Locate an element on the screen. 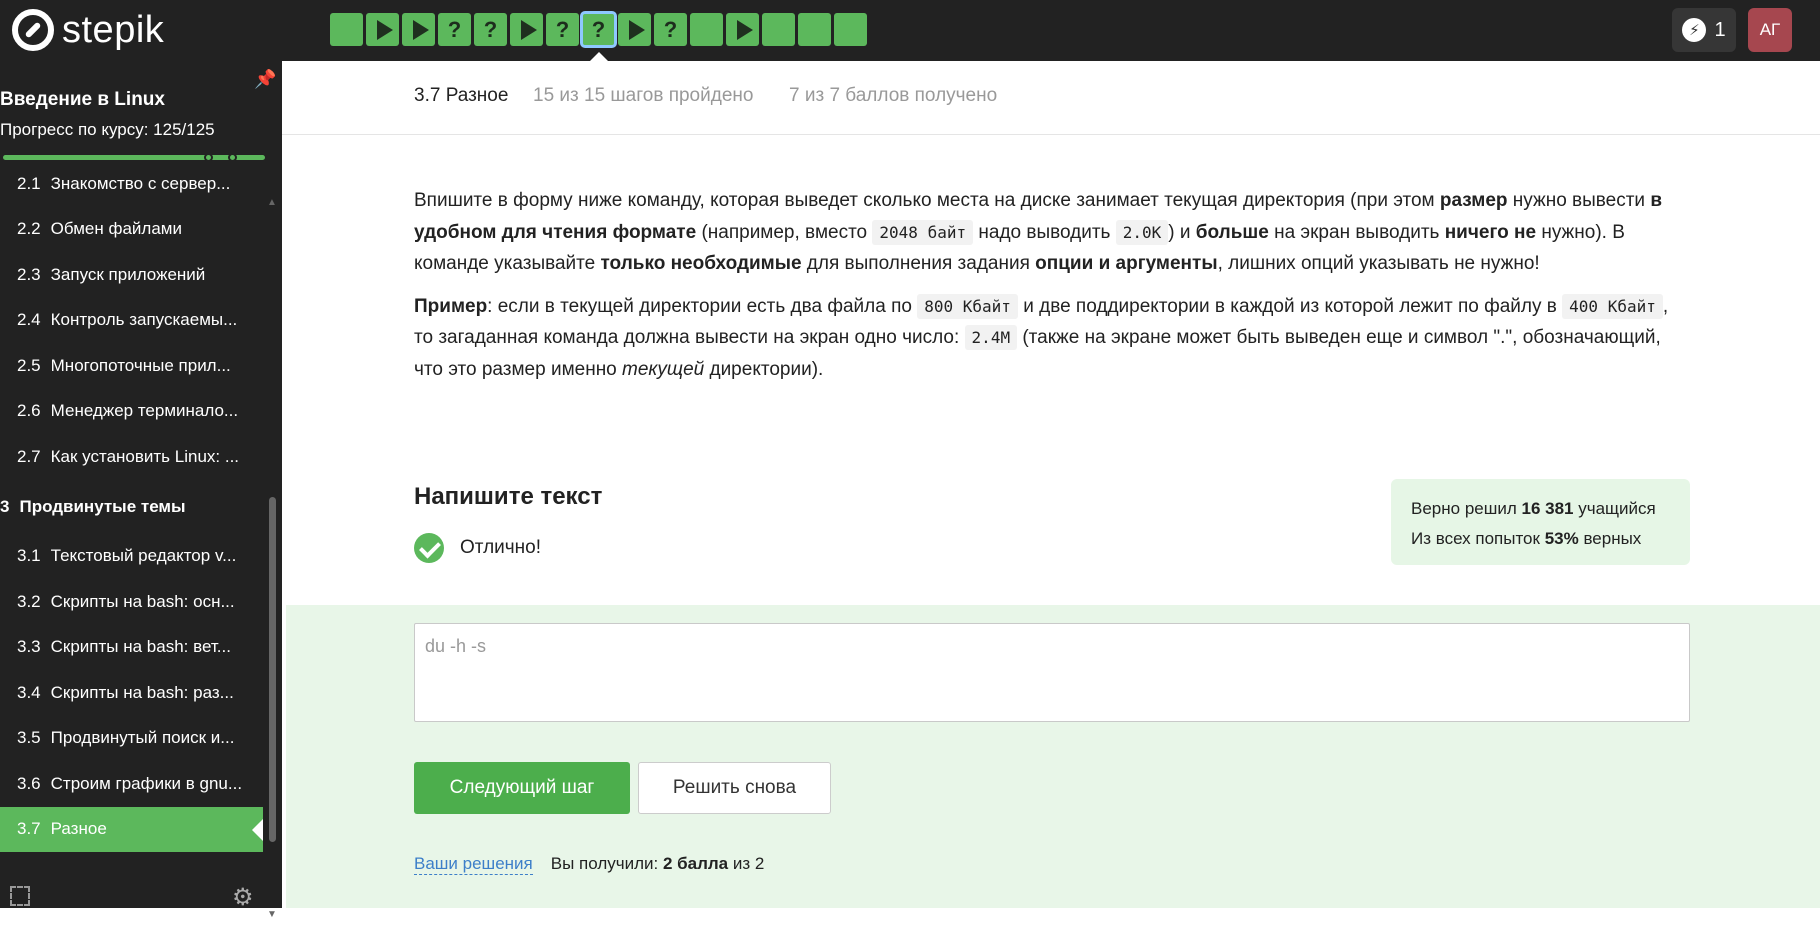 The height and width of the screenshot is (927, 1820). step-6-video is located at coordinates (526, 29).